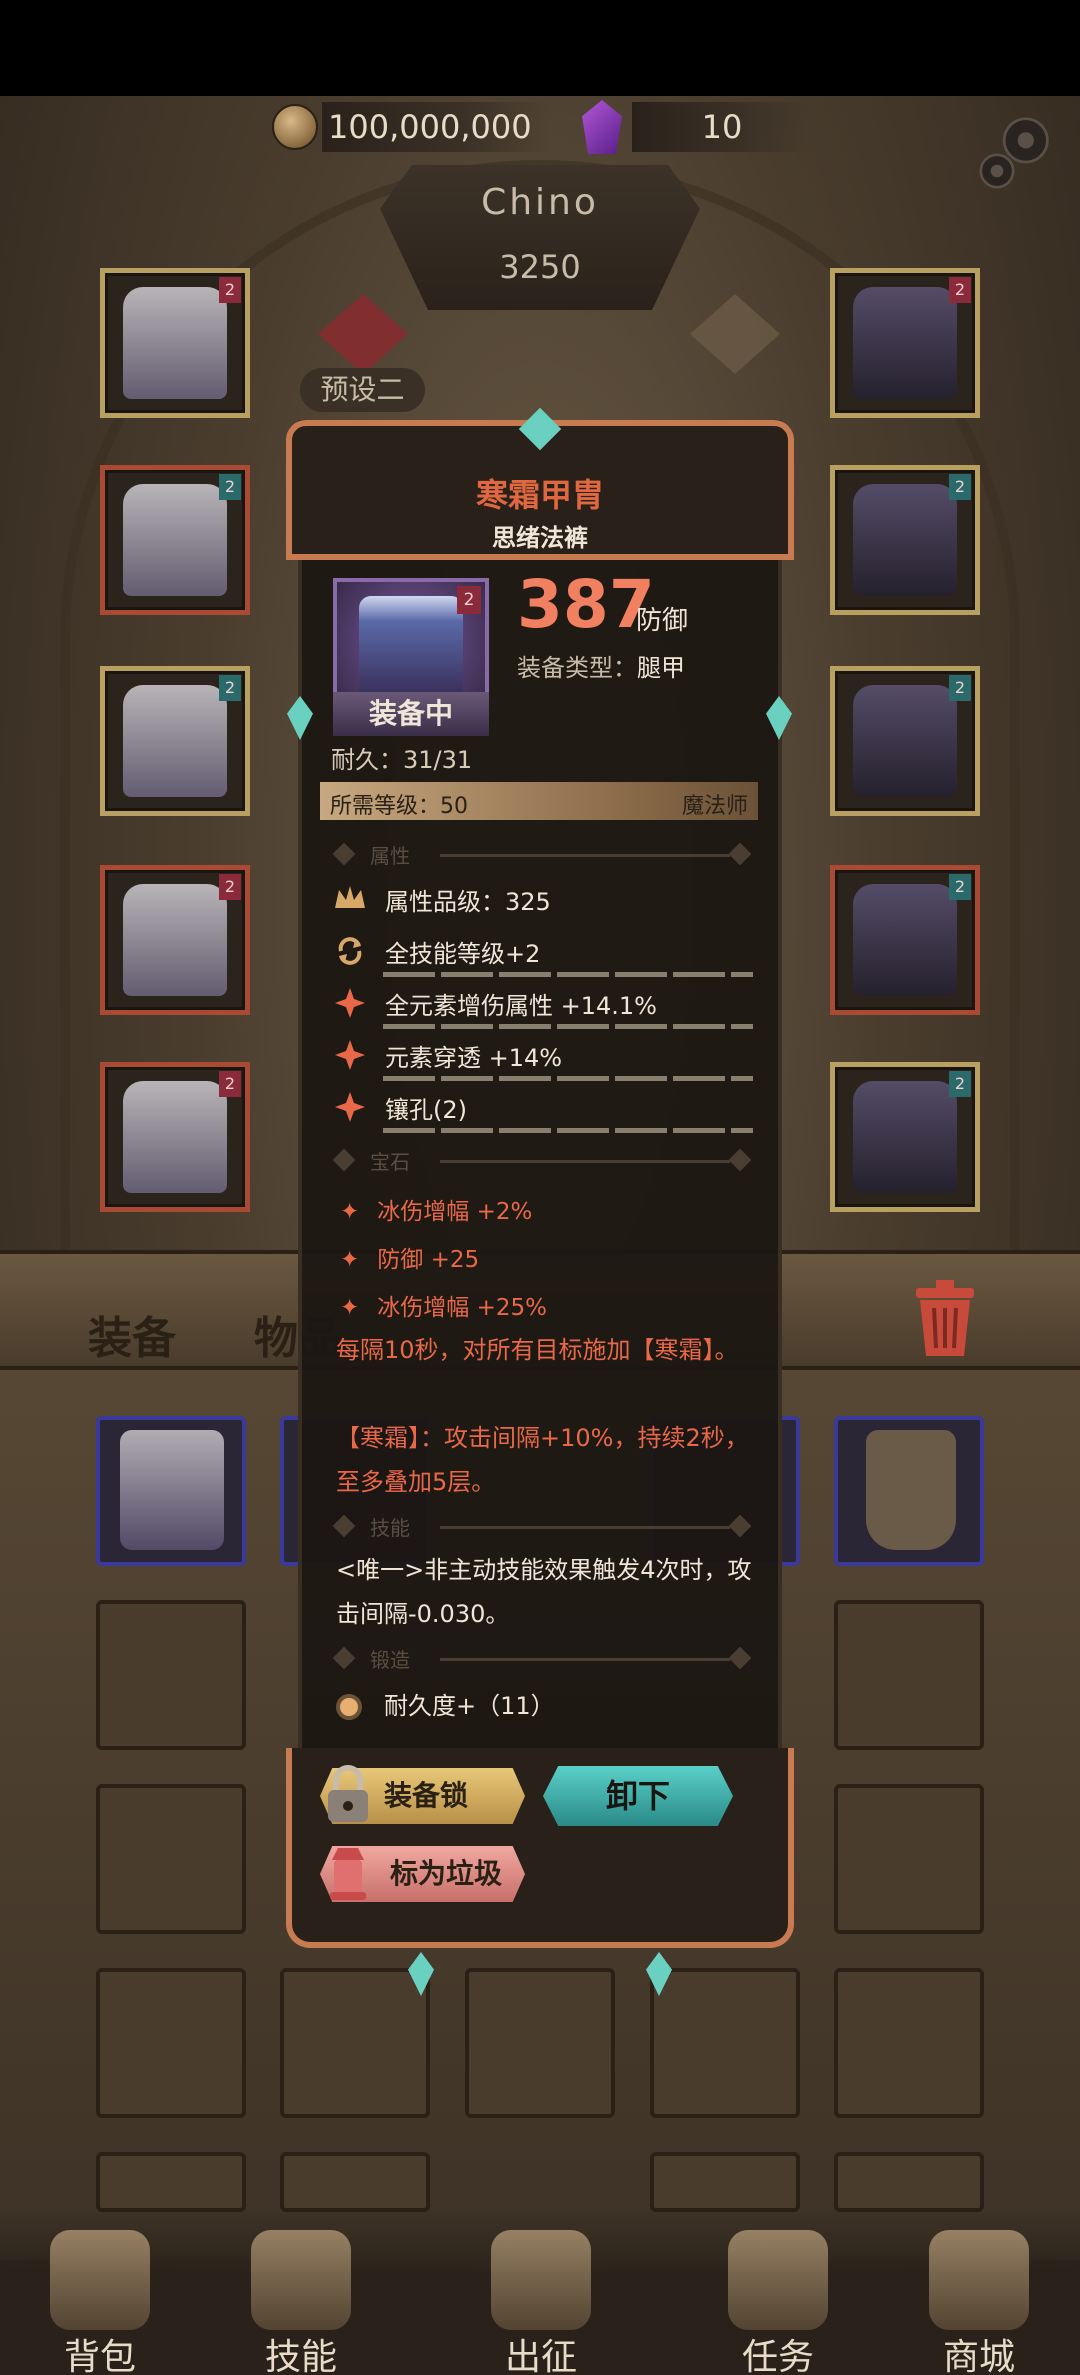  I want to click on status-bar, so click(540, 48).